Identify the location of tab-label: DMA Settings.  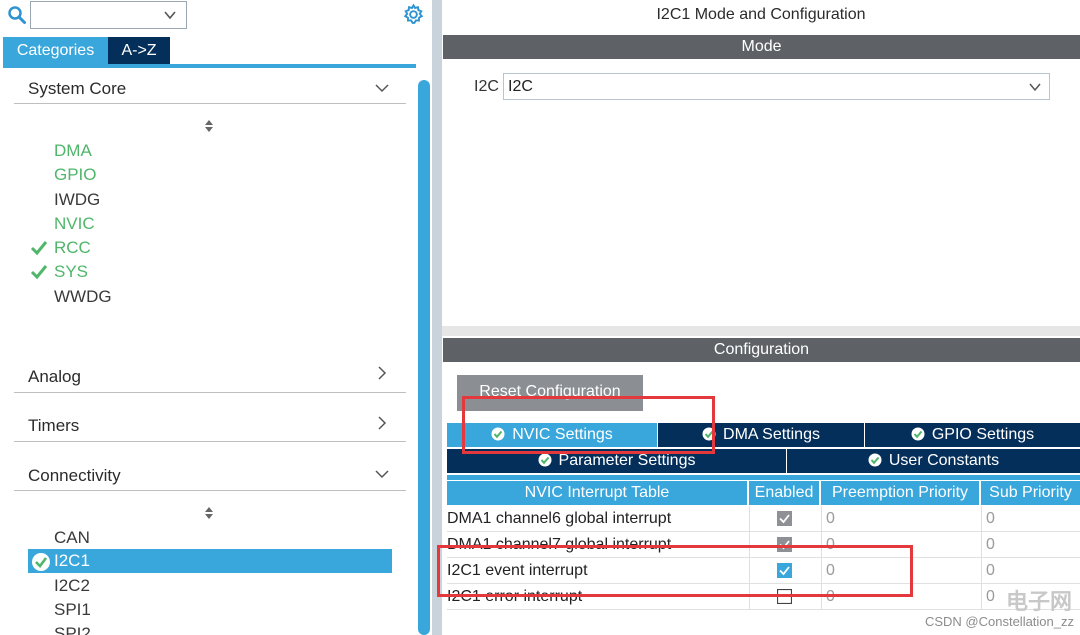
(771, 434).